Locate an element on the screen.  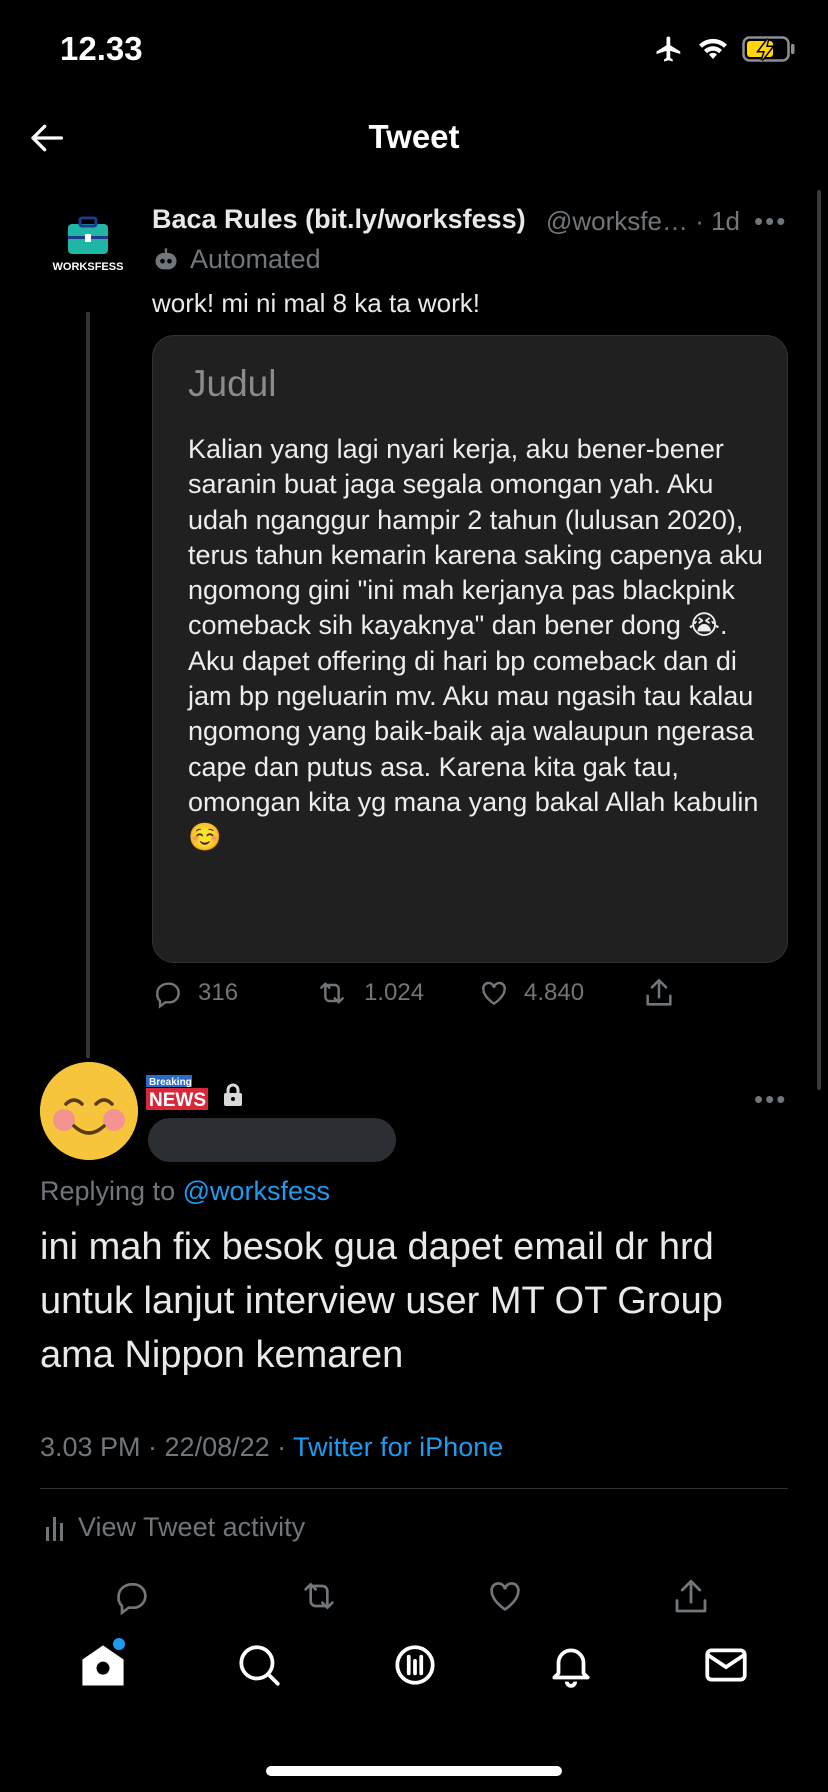
page-title: Tweet is located at coordinates (414, 136).